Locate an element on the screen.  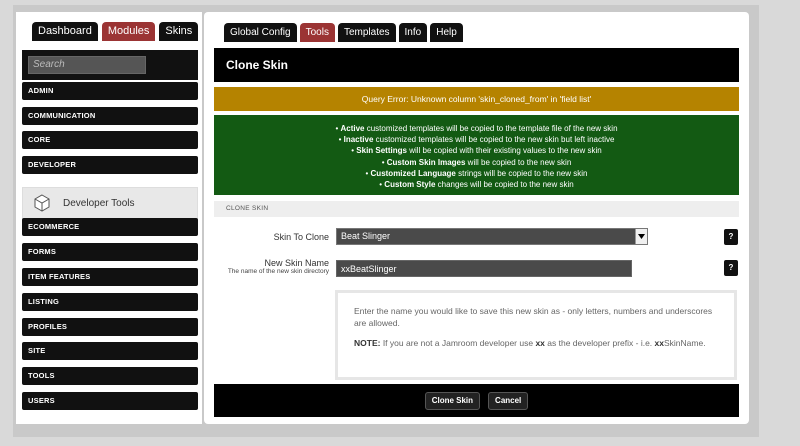
tab-templates: Templates is located at coordinates (366, 32).